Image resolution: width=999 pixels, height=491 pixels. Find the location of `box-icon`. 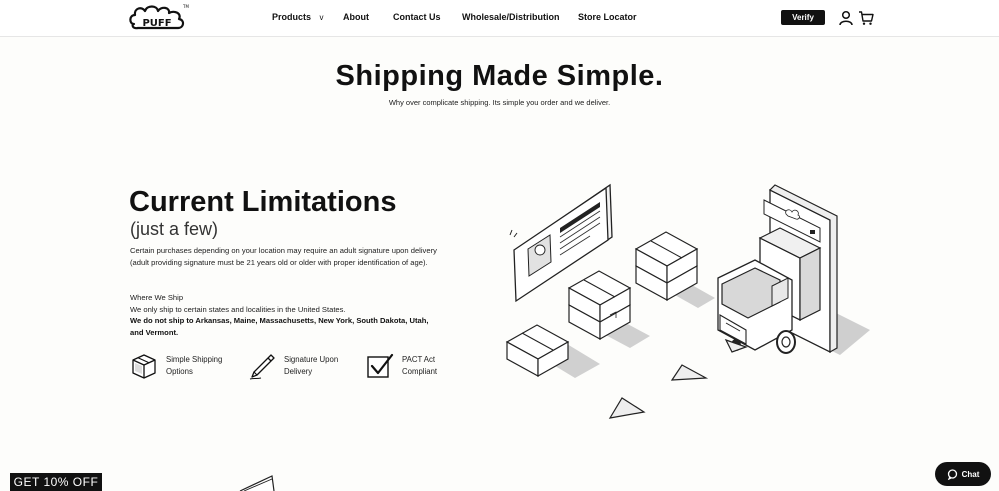

box-icon is located at coordinates (144, 366).